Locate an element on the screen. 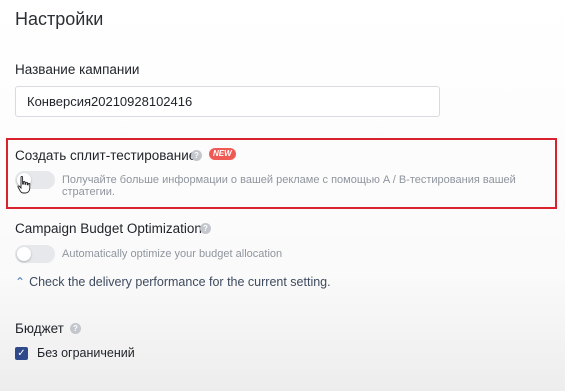 This screenshot has height=391, width=565. cbo-label: Campaign Budget Optimization is located at coordinates (108, 228).